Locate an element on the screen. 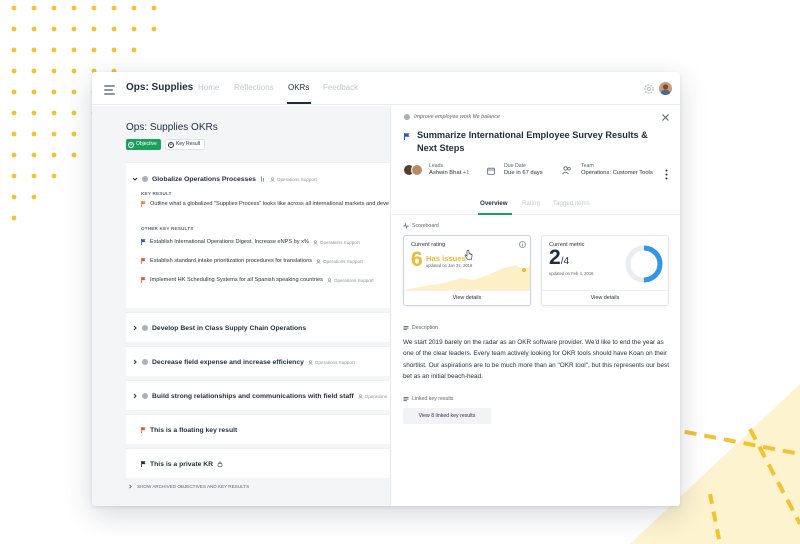 This screenshot has width=800, height=544. breadcrumb: Improve employee work life balance is located at coordinates (452, 117).